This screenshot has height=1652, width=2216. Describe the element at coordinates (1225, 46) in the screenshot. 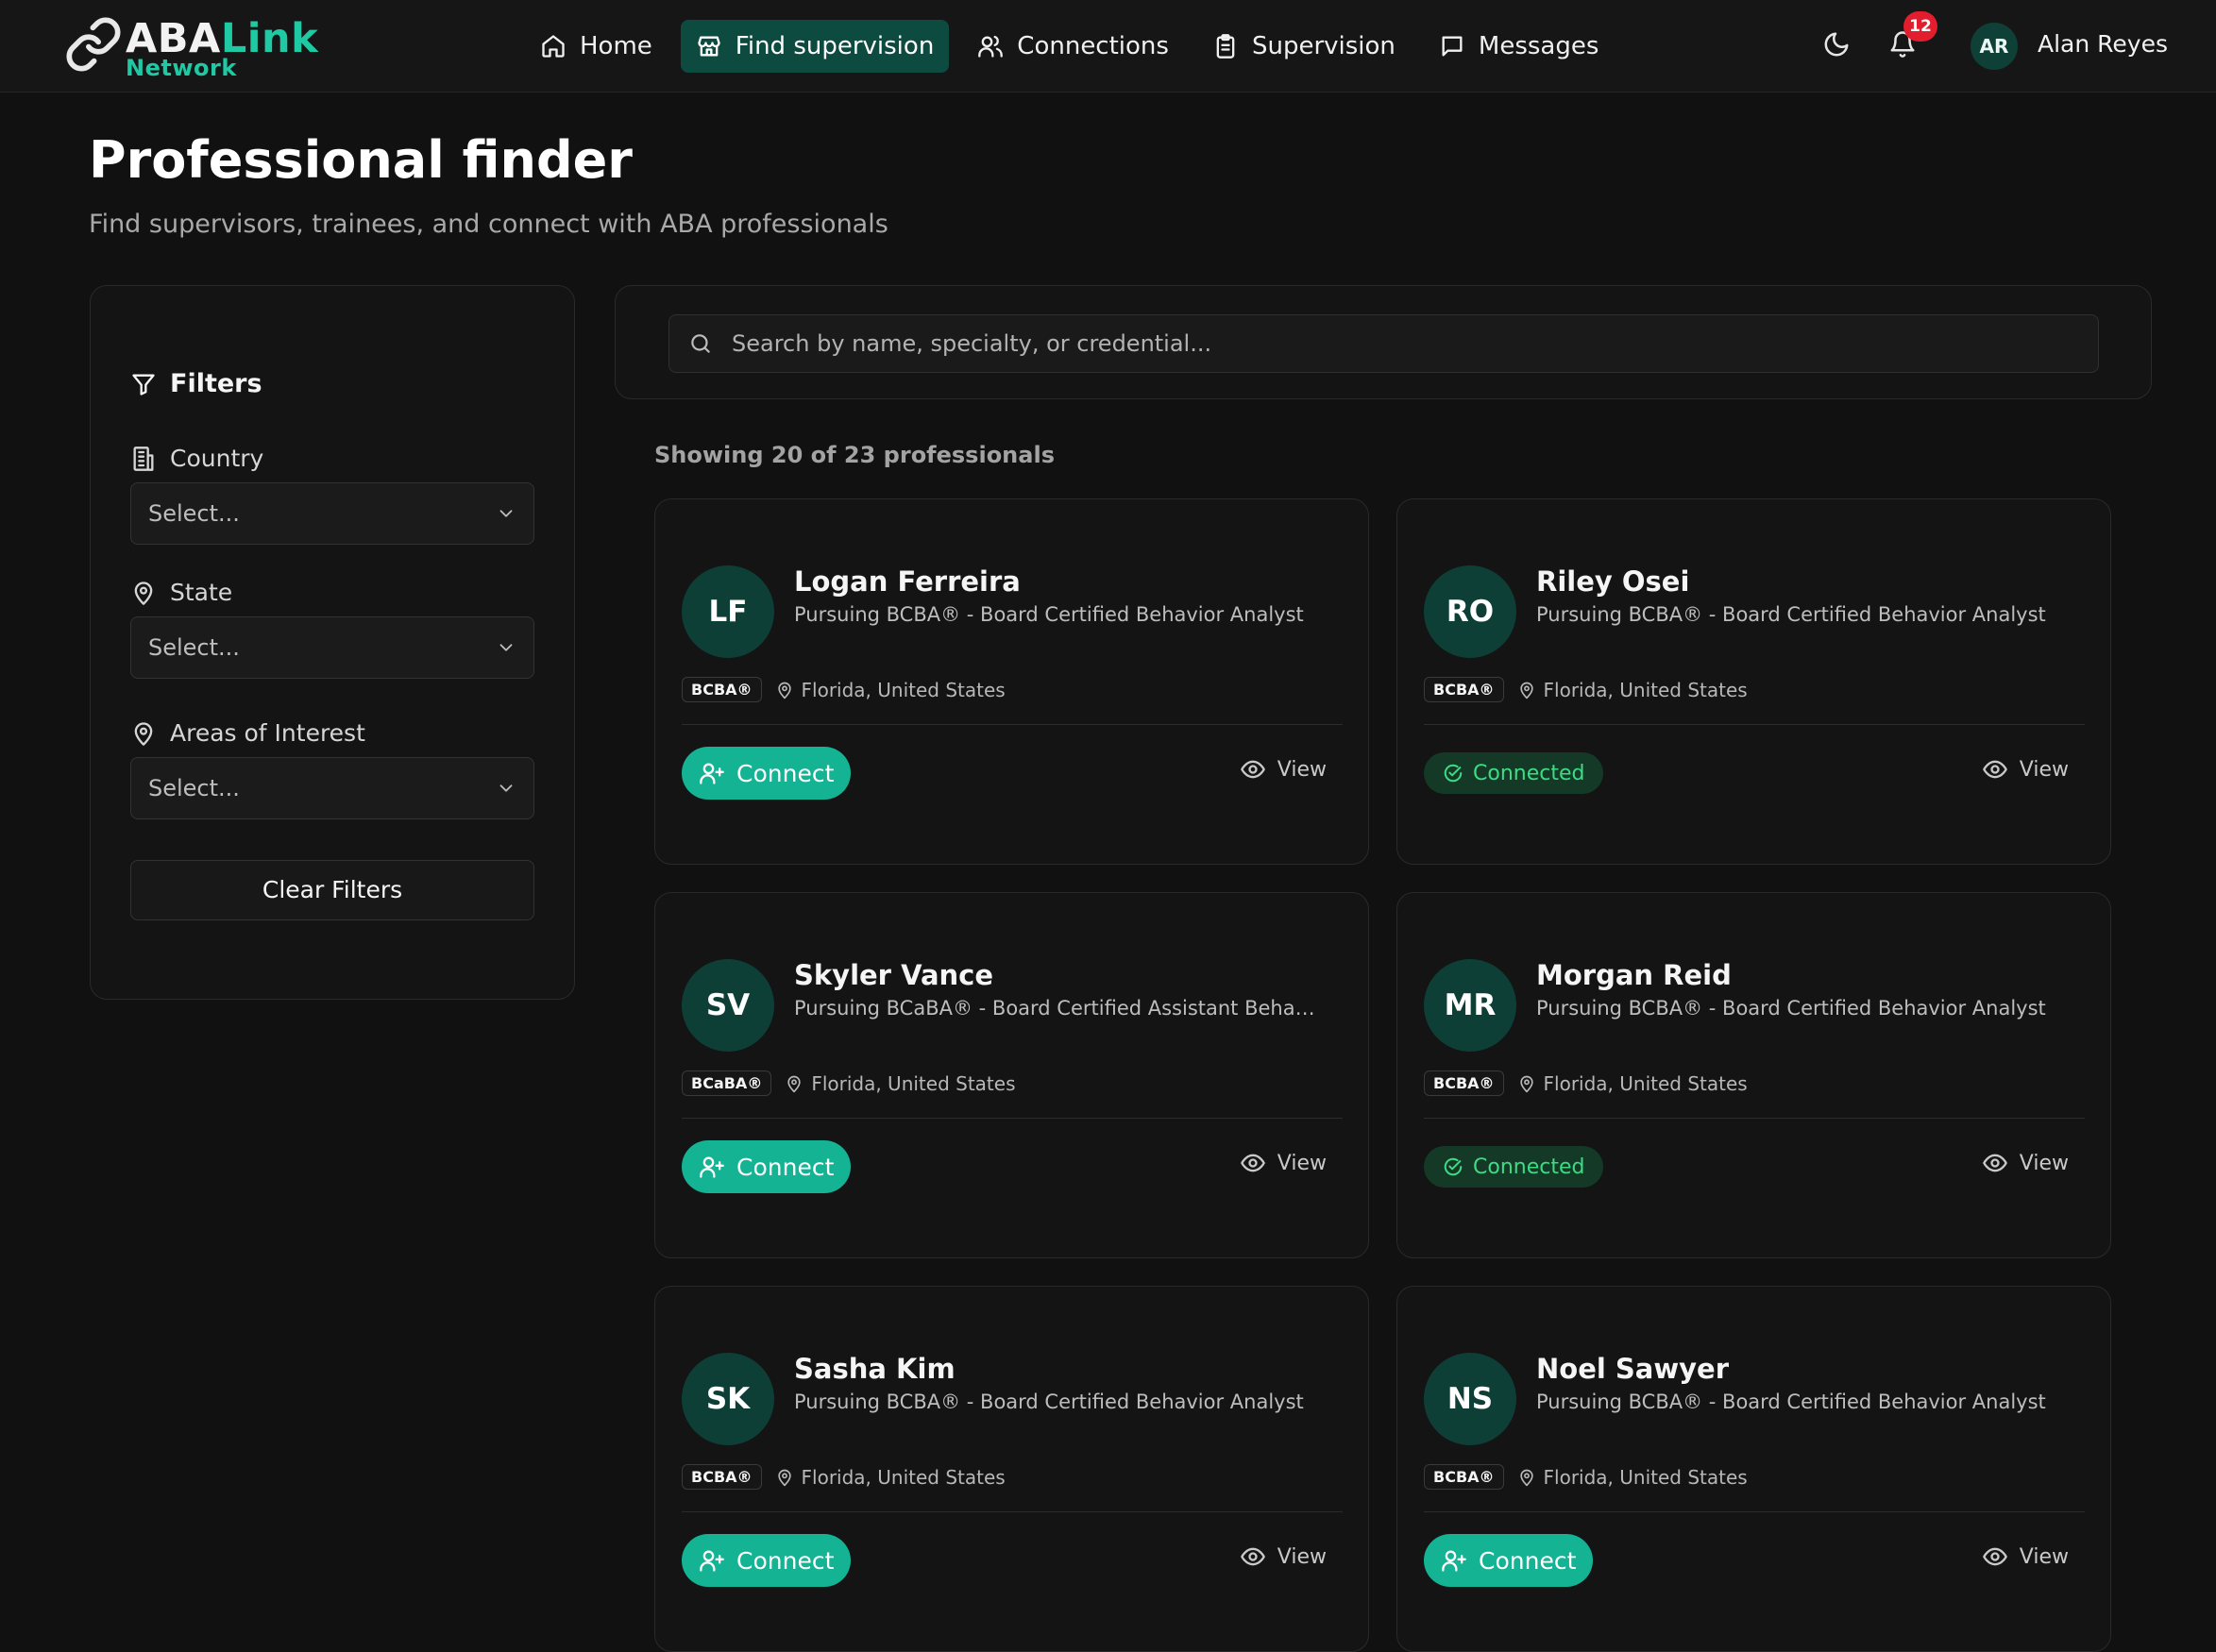

I see `clipboard-icon` at that location.